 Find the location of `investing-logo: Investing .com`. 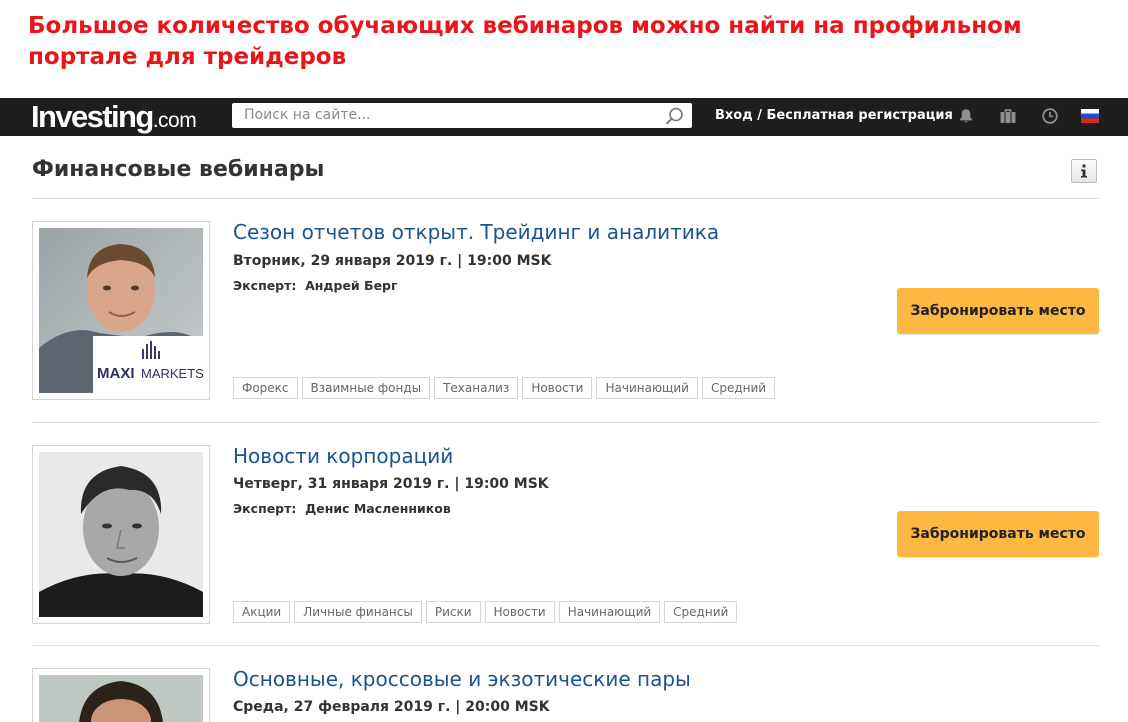

investing-logo: Investing .com is located at coordinates (114, 117).